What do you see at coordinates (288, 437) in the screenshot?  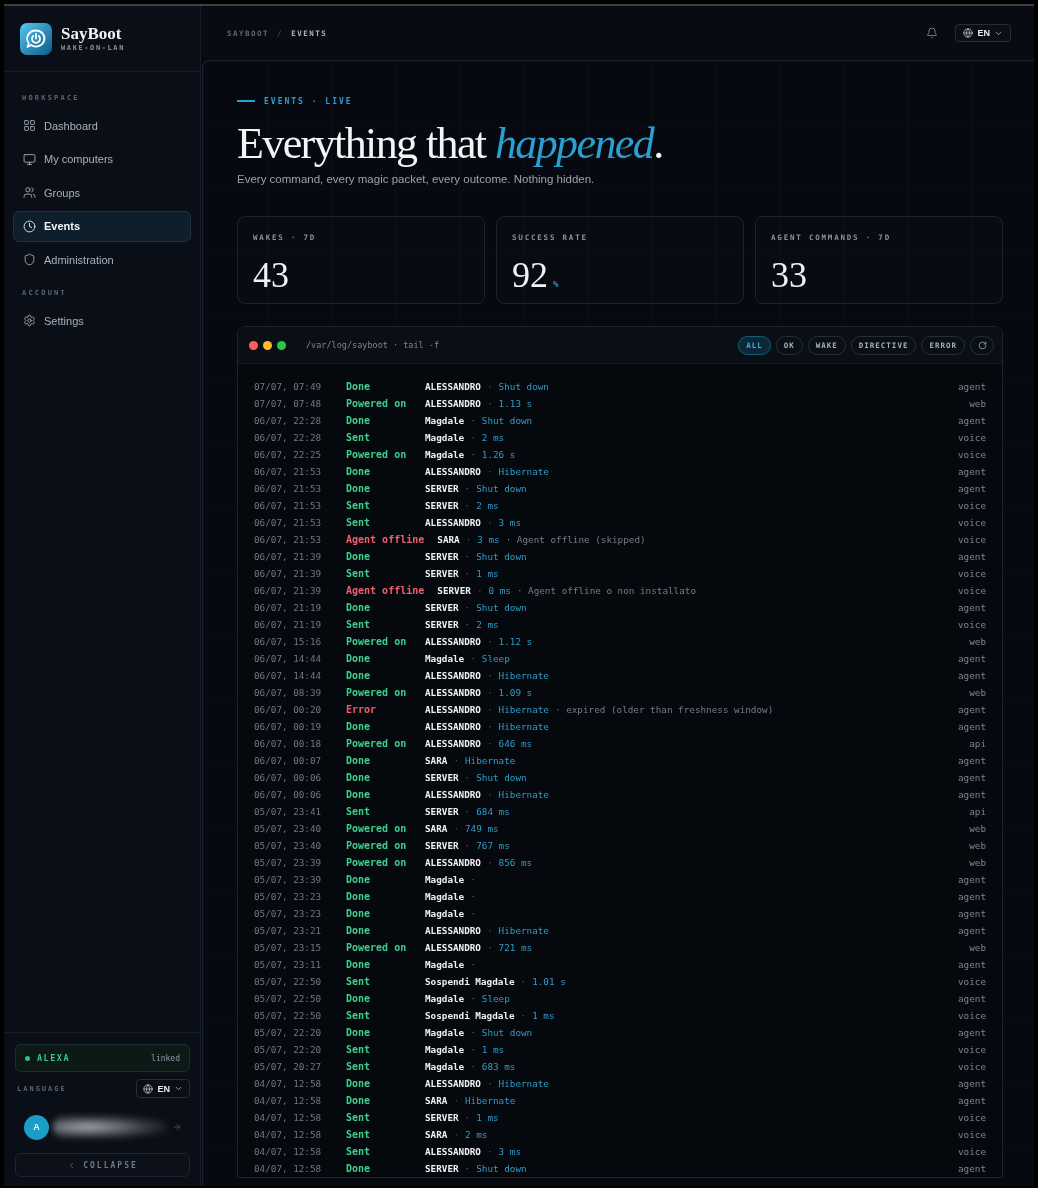 I see `log-time: 06/07, 22:28` at bounding box center [288, 437].